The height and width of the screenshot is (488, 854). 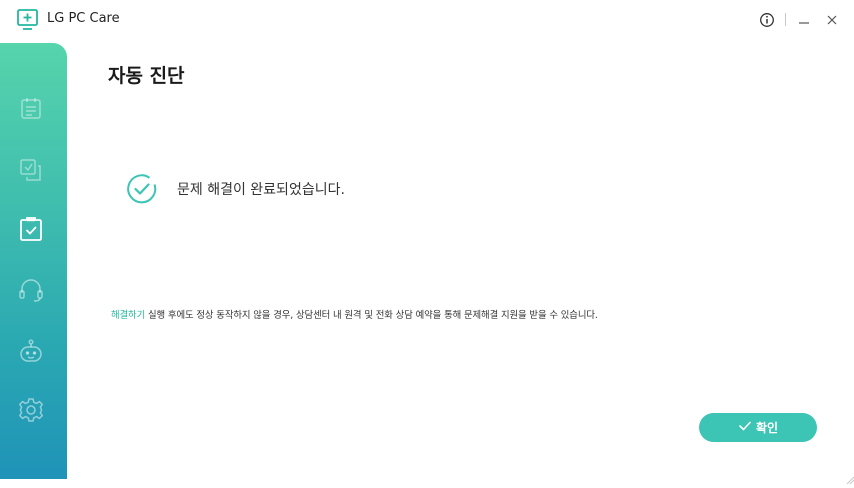 What do you see at coordinates (832, 20) in the screenshot?
I see `close-icon` at bounding box center [832, 20].